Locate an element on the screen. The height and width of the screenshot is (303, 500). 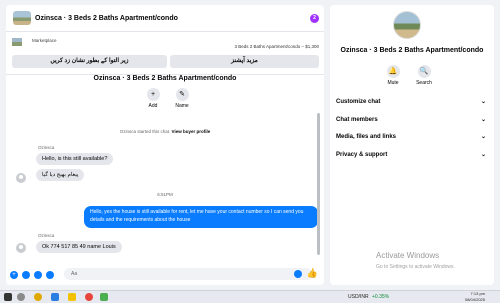
mute-label: Mute is located at coordinates (393, 83).